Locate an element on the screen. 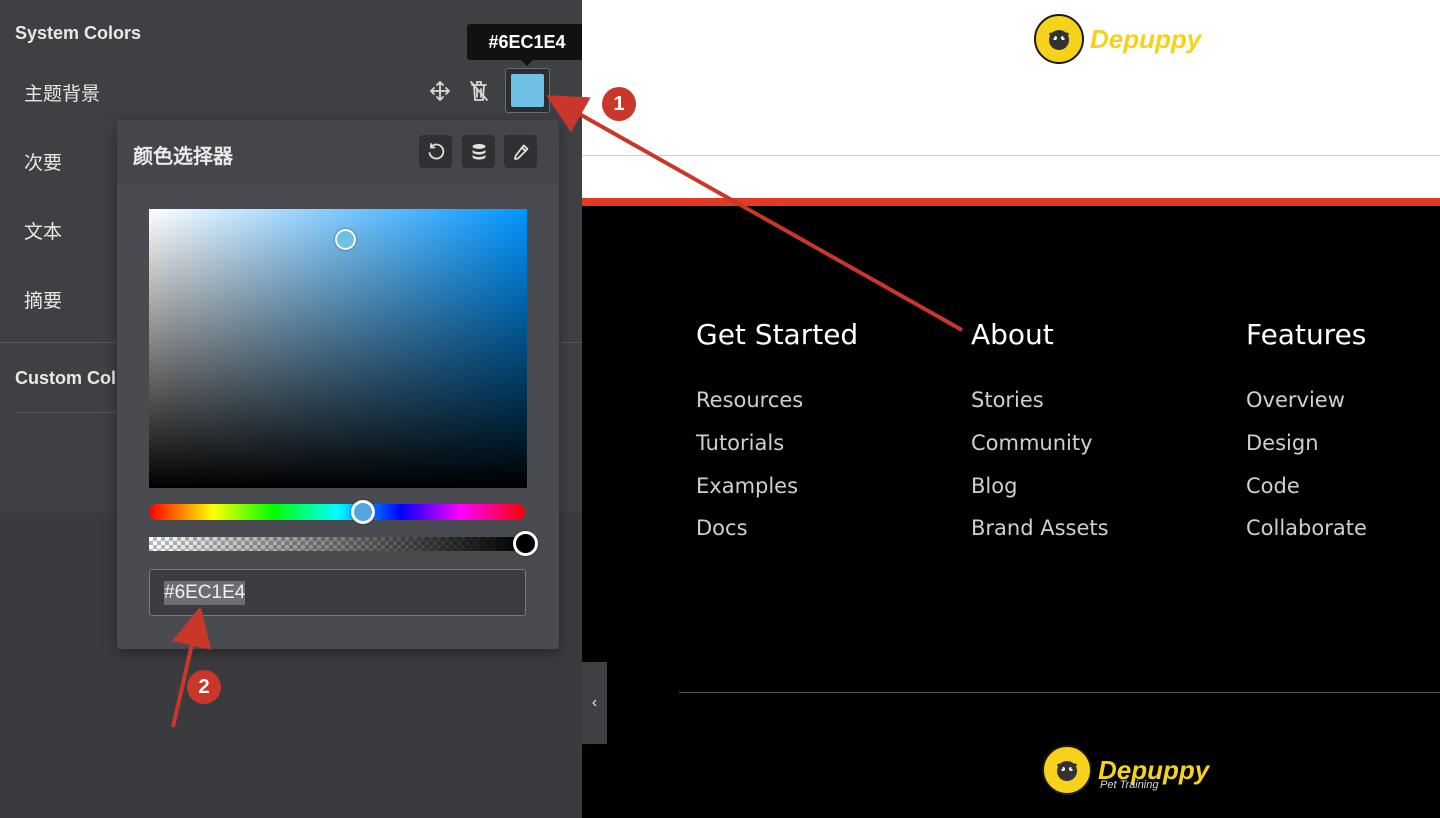 The image size is (1440, 818). footer-link: Collaborate is located at coordinates (1306, 528).